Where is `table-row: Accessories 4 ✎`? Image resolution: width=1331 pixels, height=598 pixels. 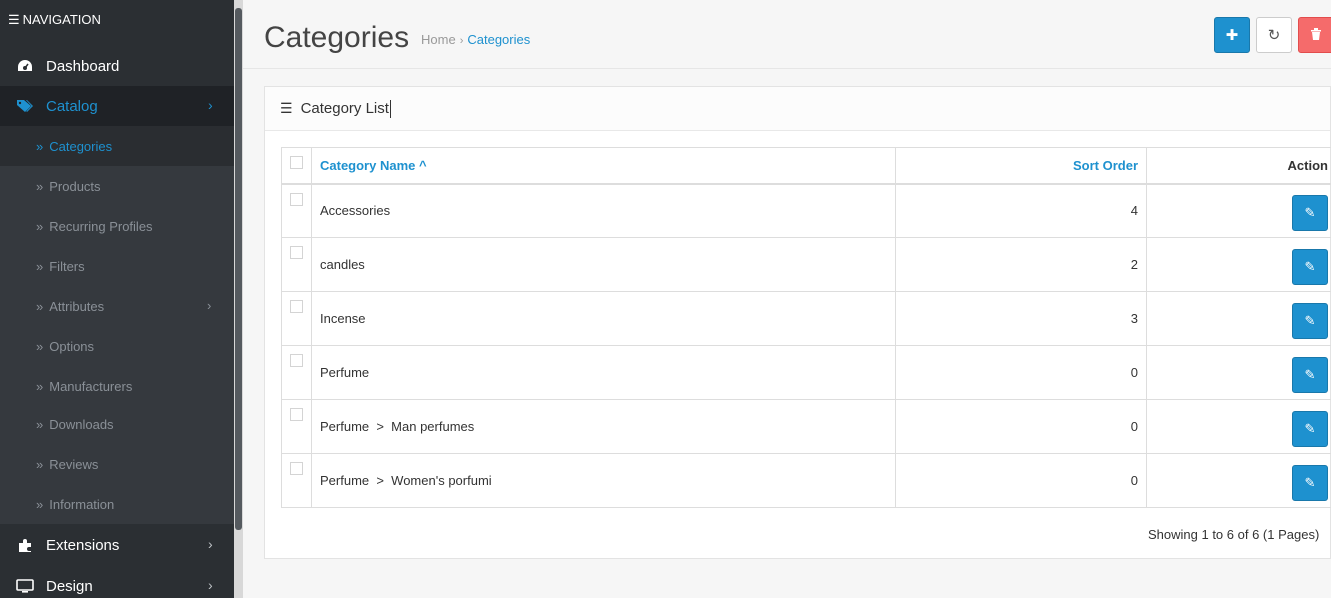
table-row: Accessories 4 ✎ is located at coordinates (806, 210).